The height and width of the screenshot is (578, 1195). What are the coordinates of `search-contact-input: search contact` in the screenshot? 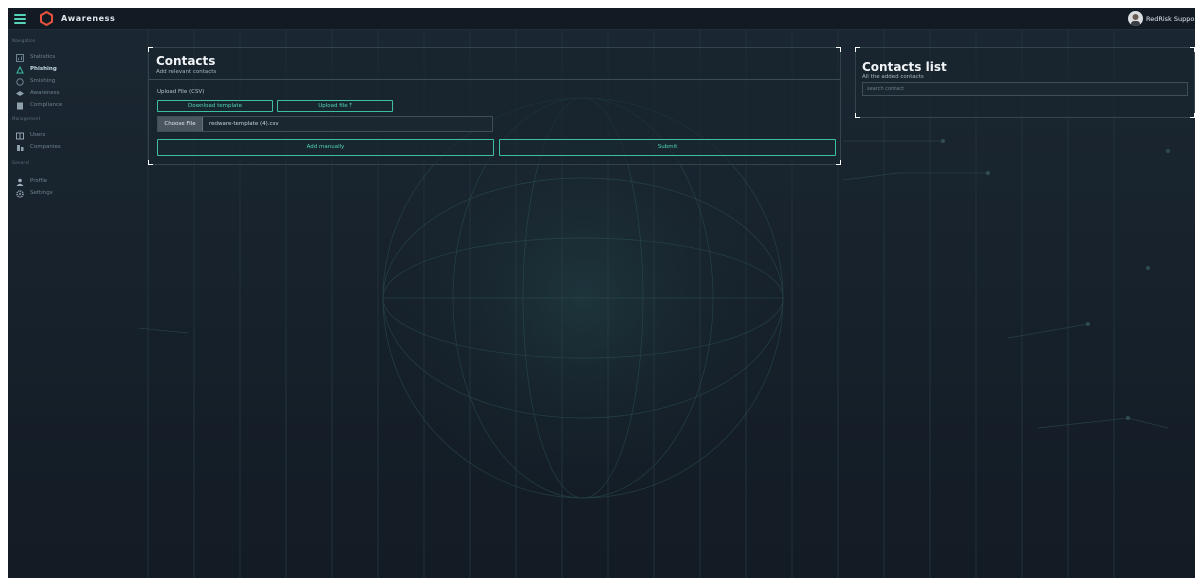 It's located at (1025, 89).